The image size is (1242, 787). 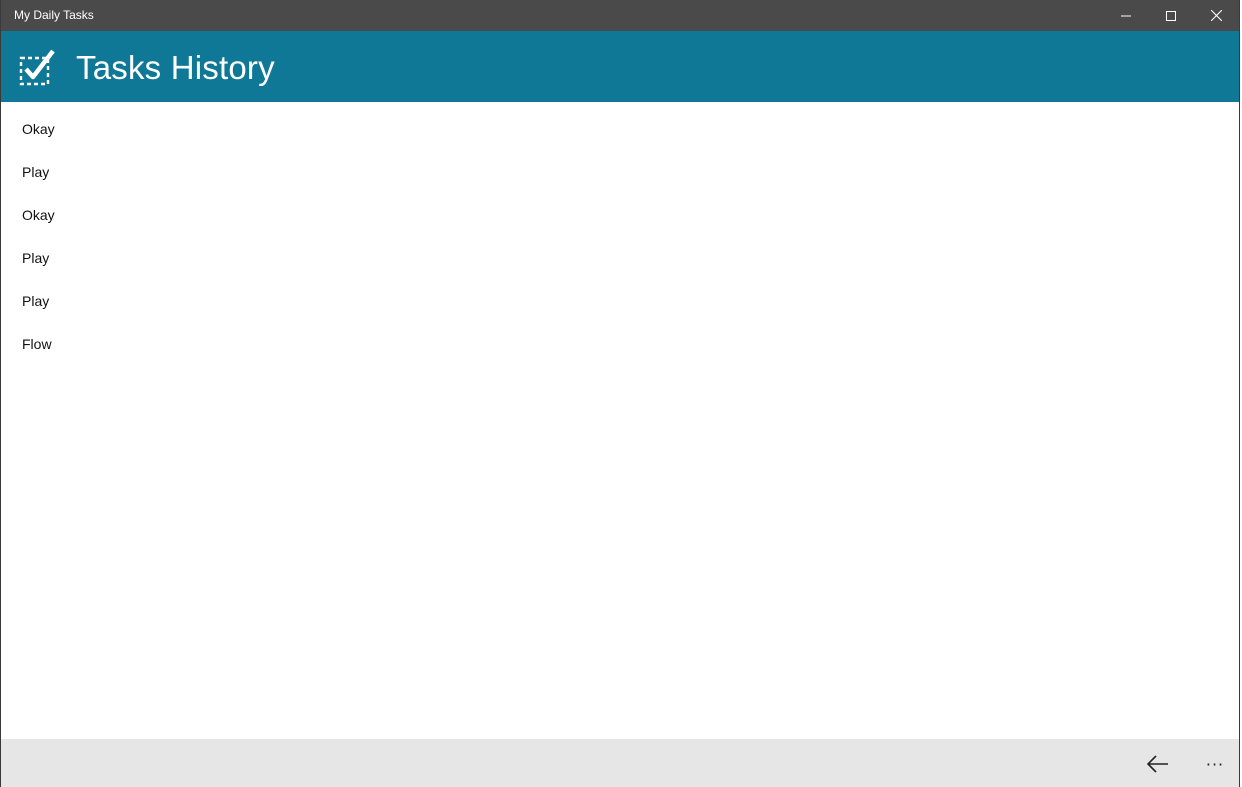 I want to click on more-options-button: ···, so click(x=1215, y=764).